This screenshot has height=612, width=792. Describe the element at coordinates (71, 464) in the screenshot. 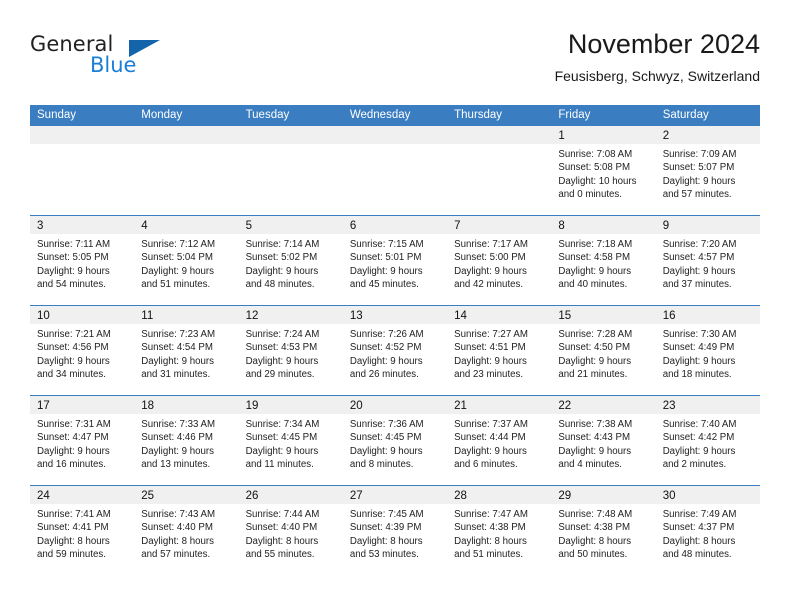

I see `daylight-text-line2: and 16 minutes.` at that location.